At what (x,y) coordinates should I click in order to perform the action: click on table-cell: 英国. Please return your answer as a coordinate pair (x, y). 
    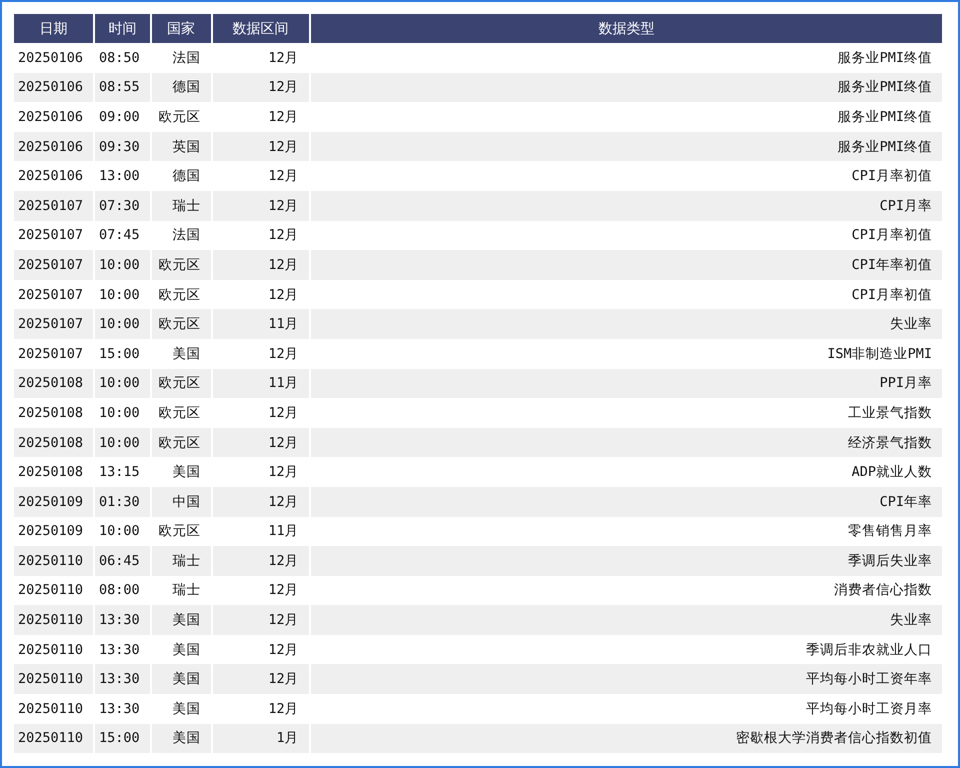
    Looking at the image, I should click on (181, 147).